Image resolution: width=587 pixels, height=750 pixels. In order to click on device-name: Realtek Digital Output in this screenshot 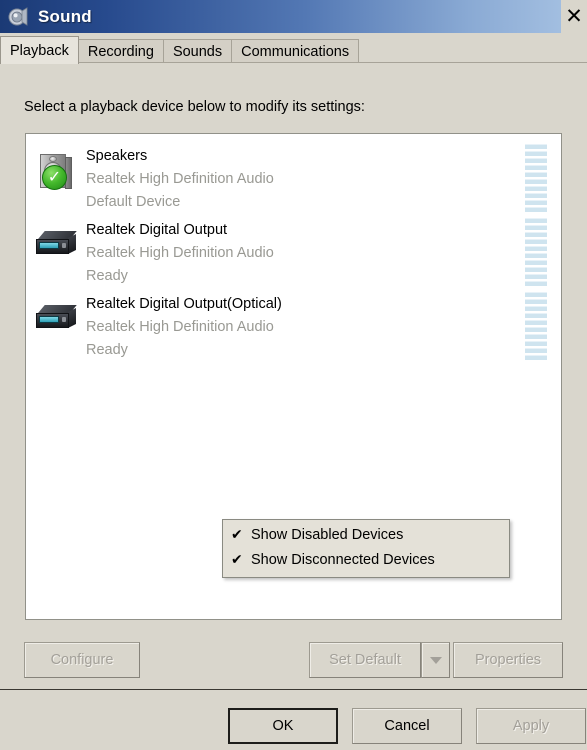, I will do `click(157, 230)`.